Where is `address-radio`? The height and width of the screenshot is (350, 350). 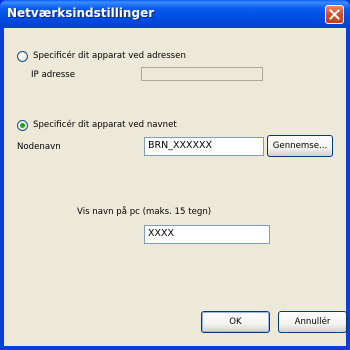
address-radio is located at coordinates (22, 56).